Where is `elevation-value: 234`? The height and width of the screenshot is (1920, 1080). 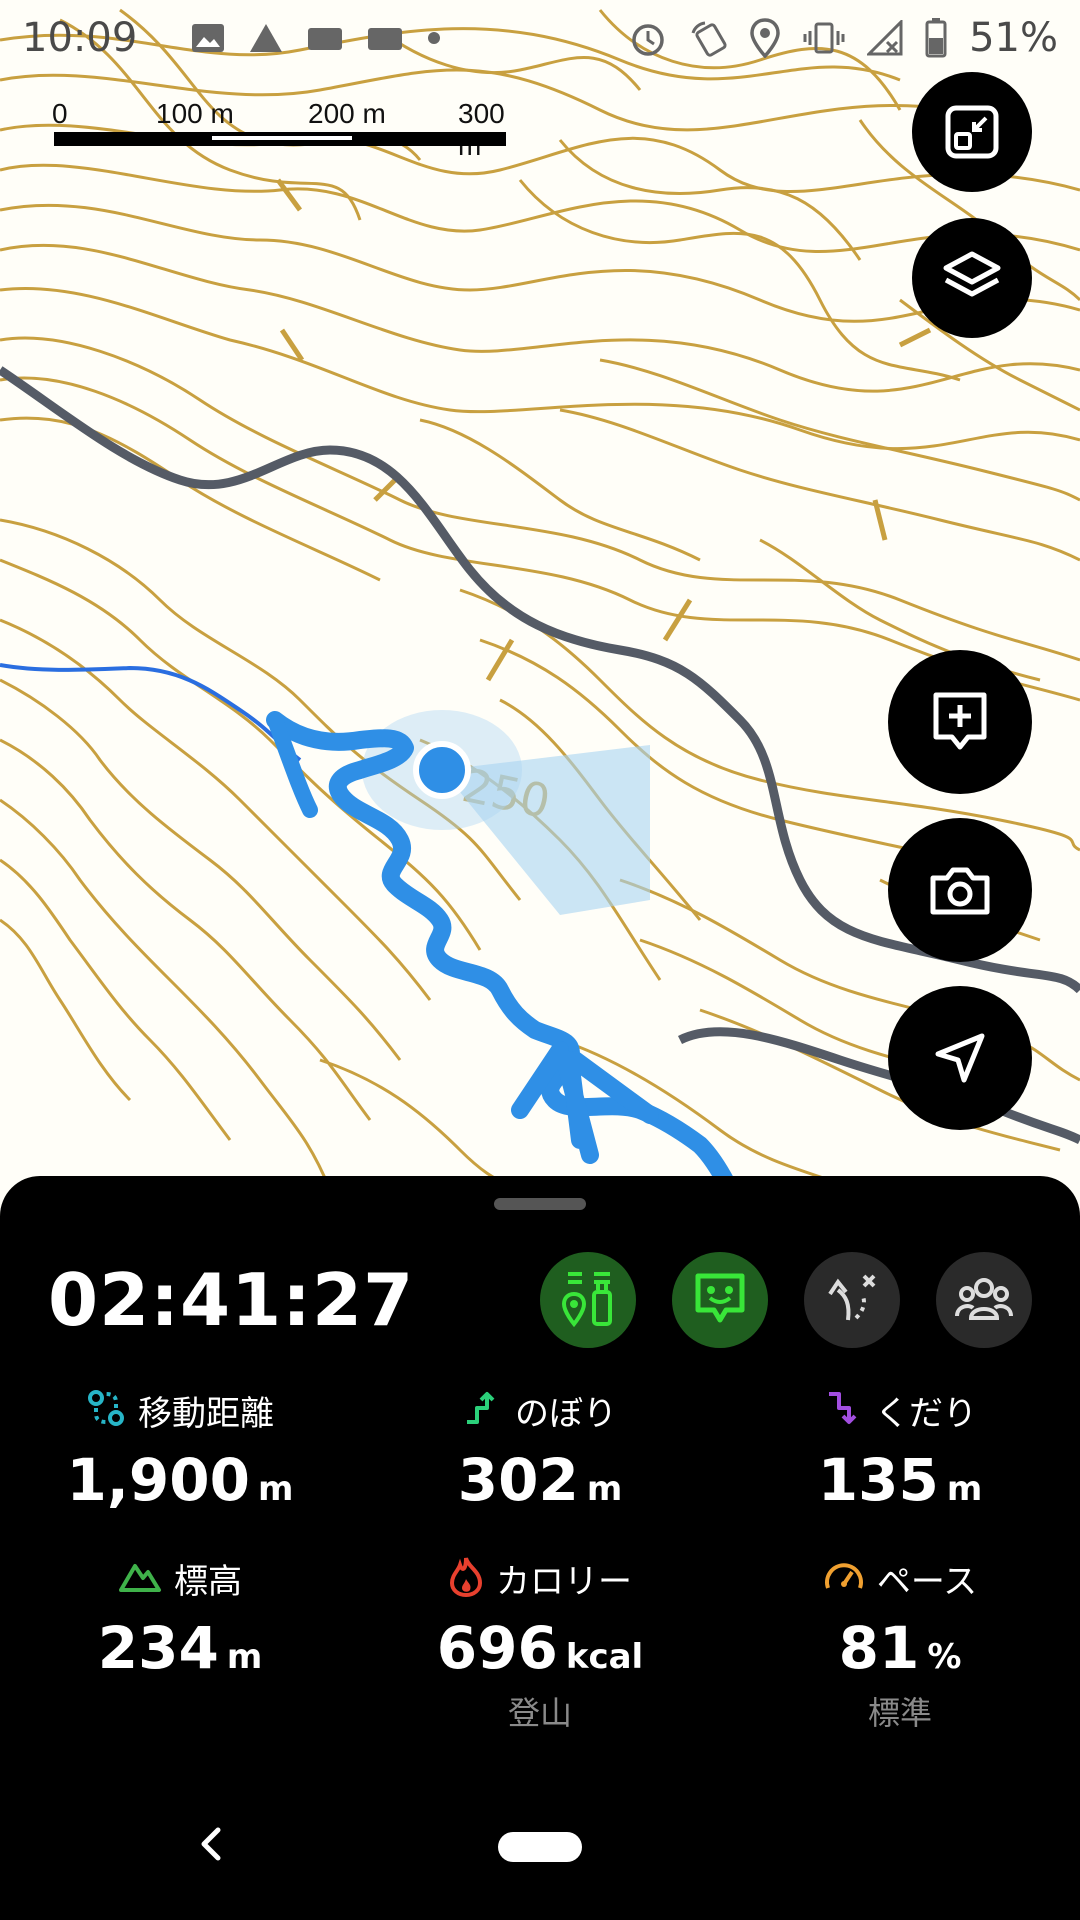 elevation-value: 234 is located at coordinates (158, 1648).